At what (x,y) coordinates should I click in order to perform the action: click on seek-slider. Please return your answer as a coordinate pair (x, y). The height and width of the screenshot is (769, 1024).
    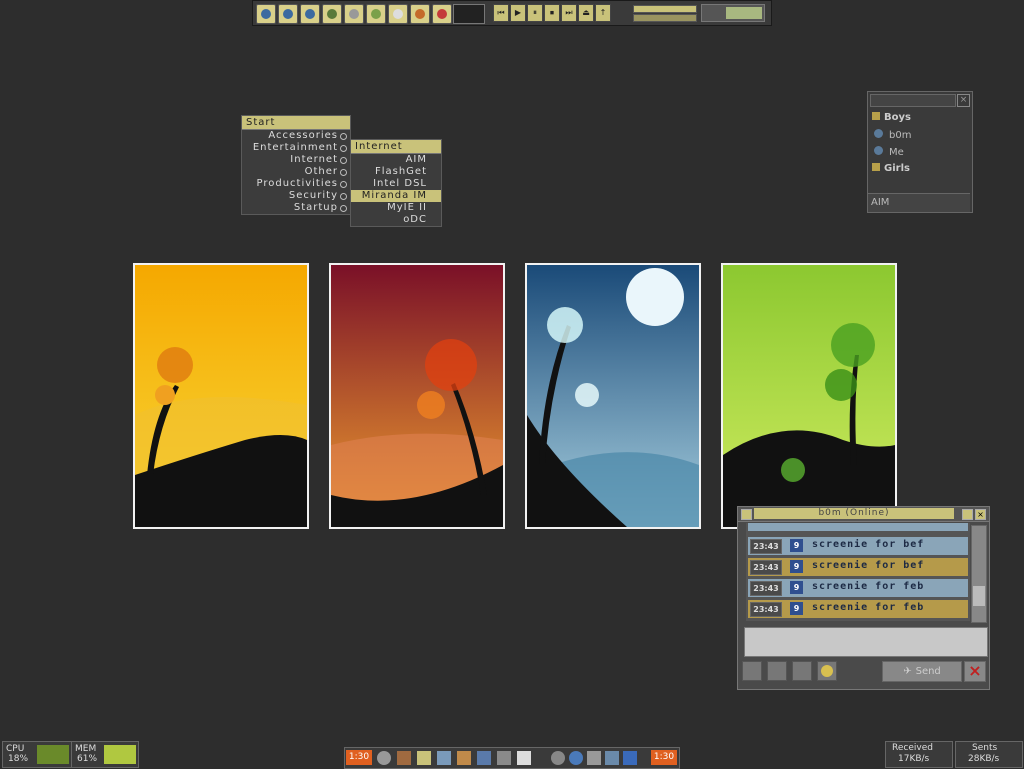
    Looking at the image, I should click on (665, 18).